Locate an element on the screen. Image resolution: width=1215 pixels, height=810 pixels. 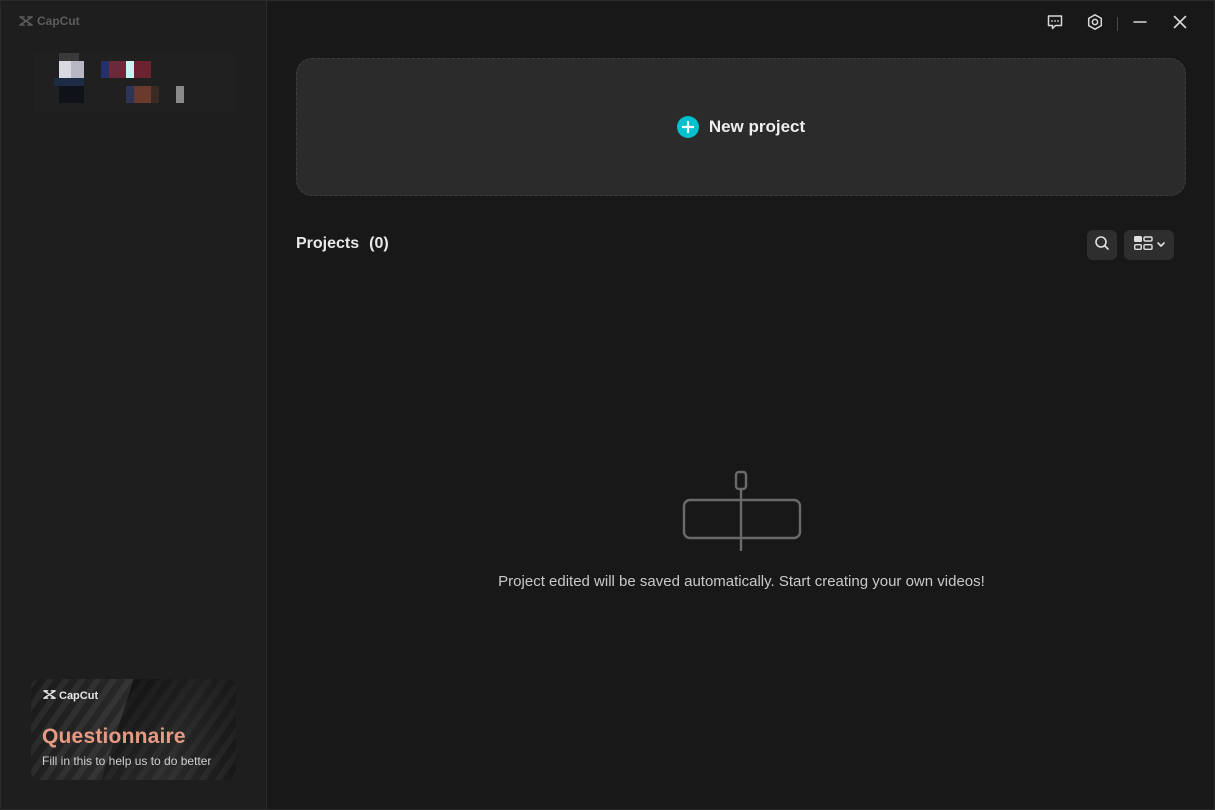
project-search-button is located at coordinates (1102, 245).